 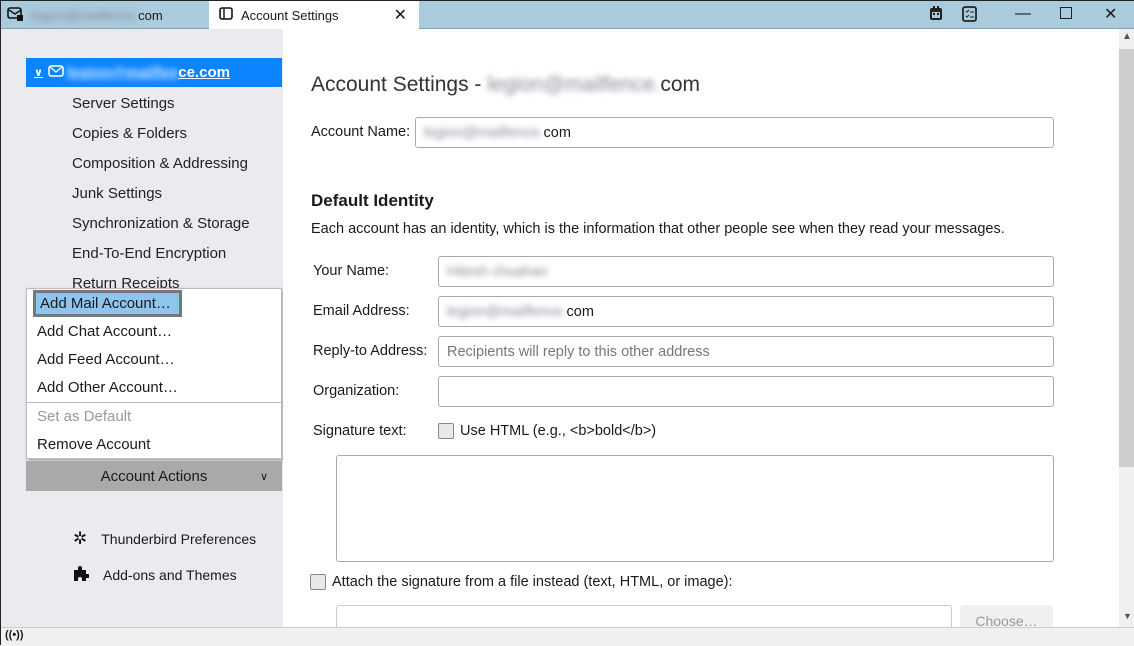 What do you see at coordinates (351, 271) in the screenshot?
I see `your-name-label: Your Name:` at bounding box center [351, 271].